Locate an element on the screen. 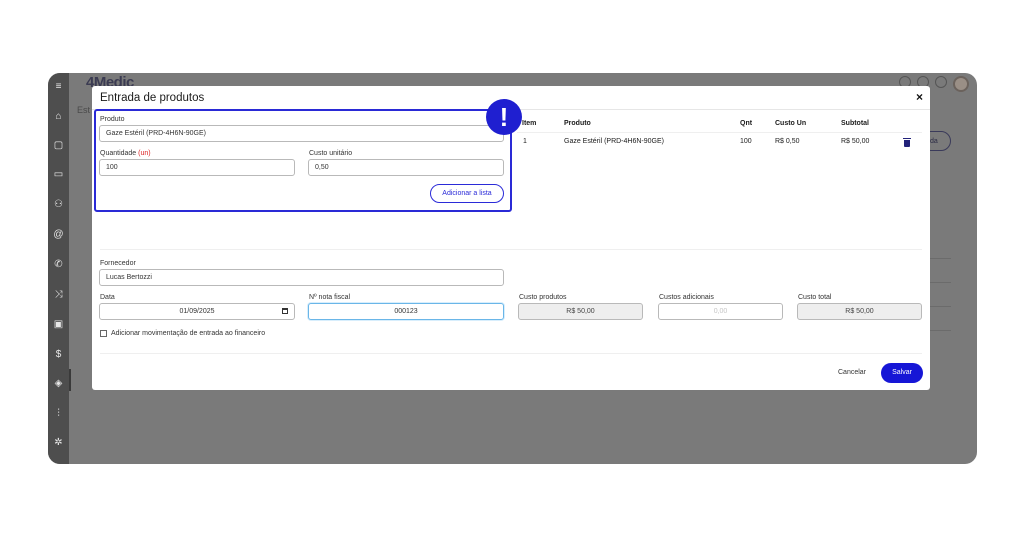  menu-icon: ≡ is located at coordinates (58, 86).